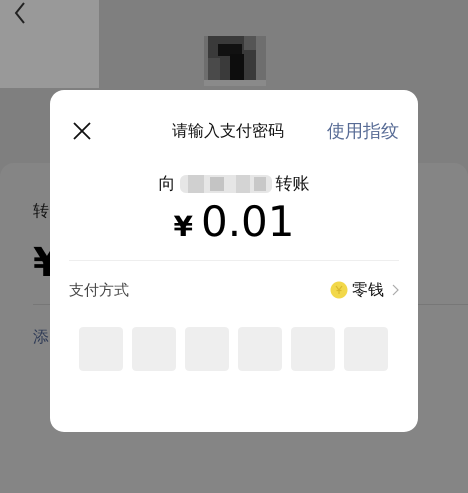 The height and width of the screenshot is (493, 468). I want to click on add-link: 添, so click(41, 337).